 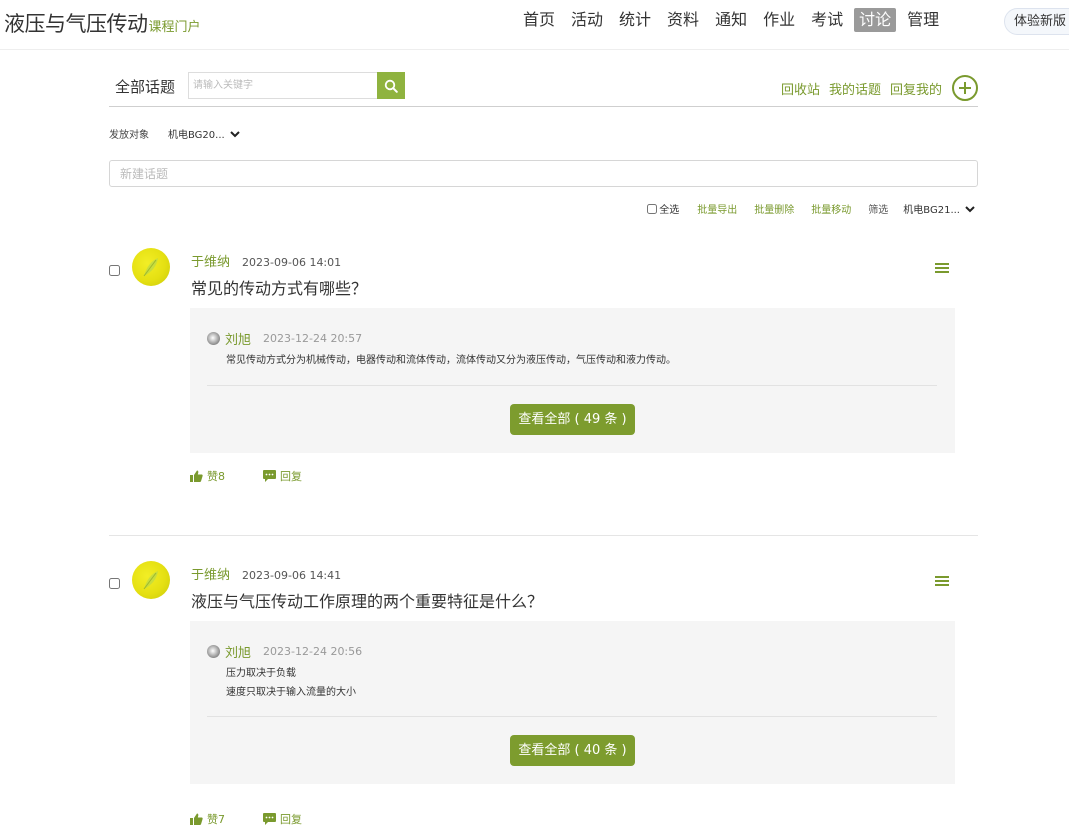 I want to click on new-topic-input, so click(x=543, y=173).